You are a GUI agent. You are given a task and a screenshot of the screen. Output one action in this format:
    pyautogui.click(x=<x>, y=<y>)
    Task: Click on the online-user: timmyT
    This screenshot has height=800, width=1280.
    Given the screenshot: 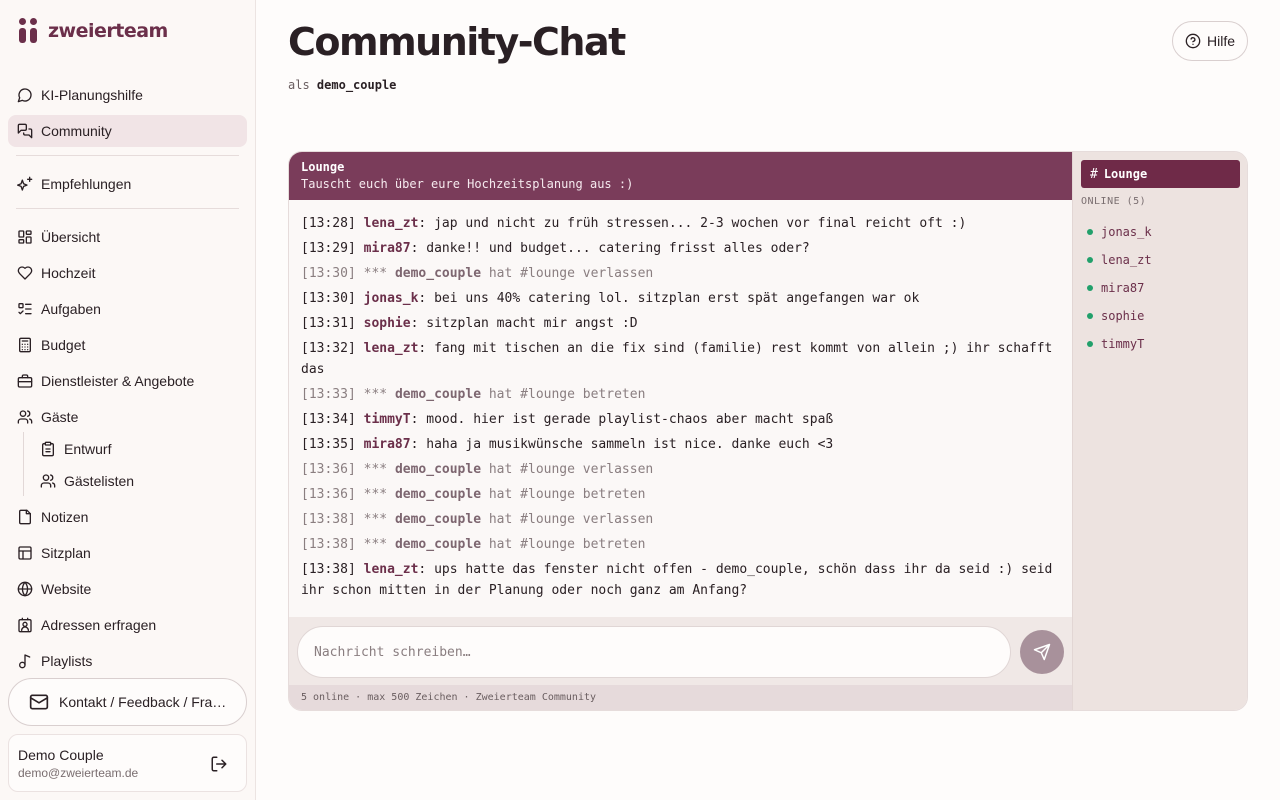 What is the action you would take?
    pyautogui.click(x=1162, y=344)
    